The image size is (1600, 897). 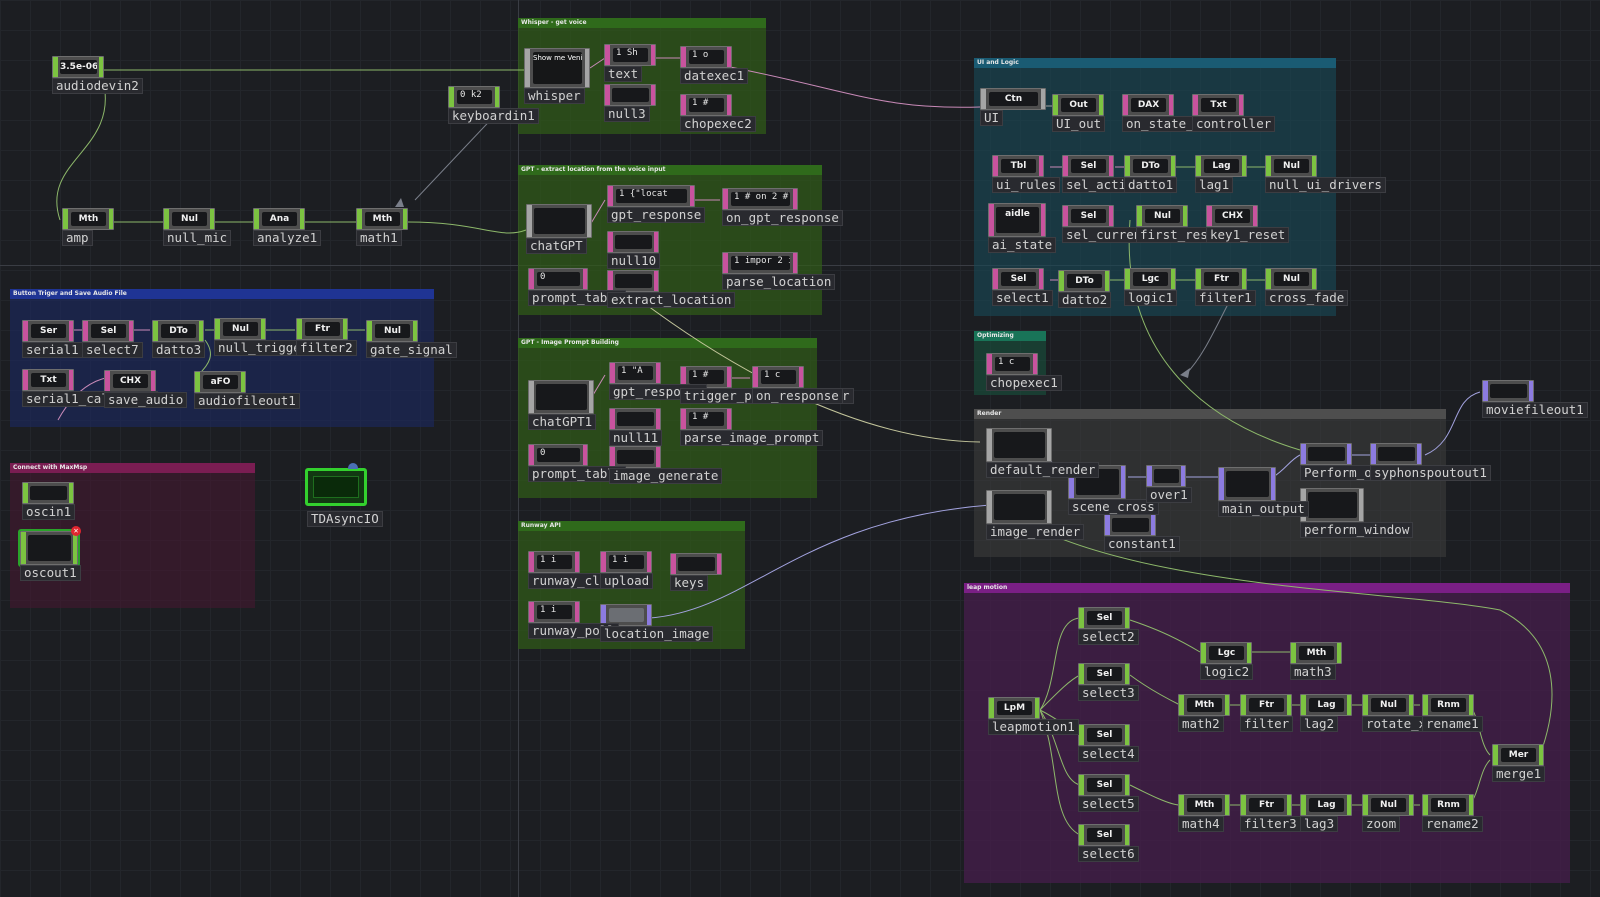 I want to click on node-datto3: DTo datto3, so click(x=179, y=339).